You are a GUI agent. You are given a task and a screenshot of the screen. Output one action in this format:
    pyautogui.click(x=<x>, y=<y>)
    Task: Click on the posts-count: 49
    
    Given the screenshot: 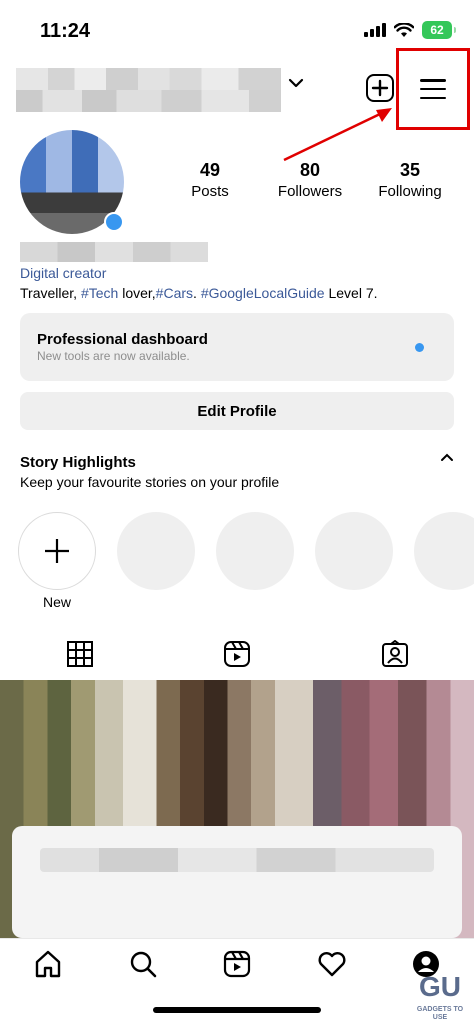 What is the action you would take?
    pyautogui.click(x=210, y=170)
    